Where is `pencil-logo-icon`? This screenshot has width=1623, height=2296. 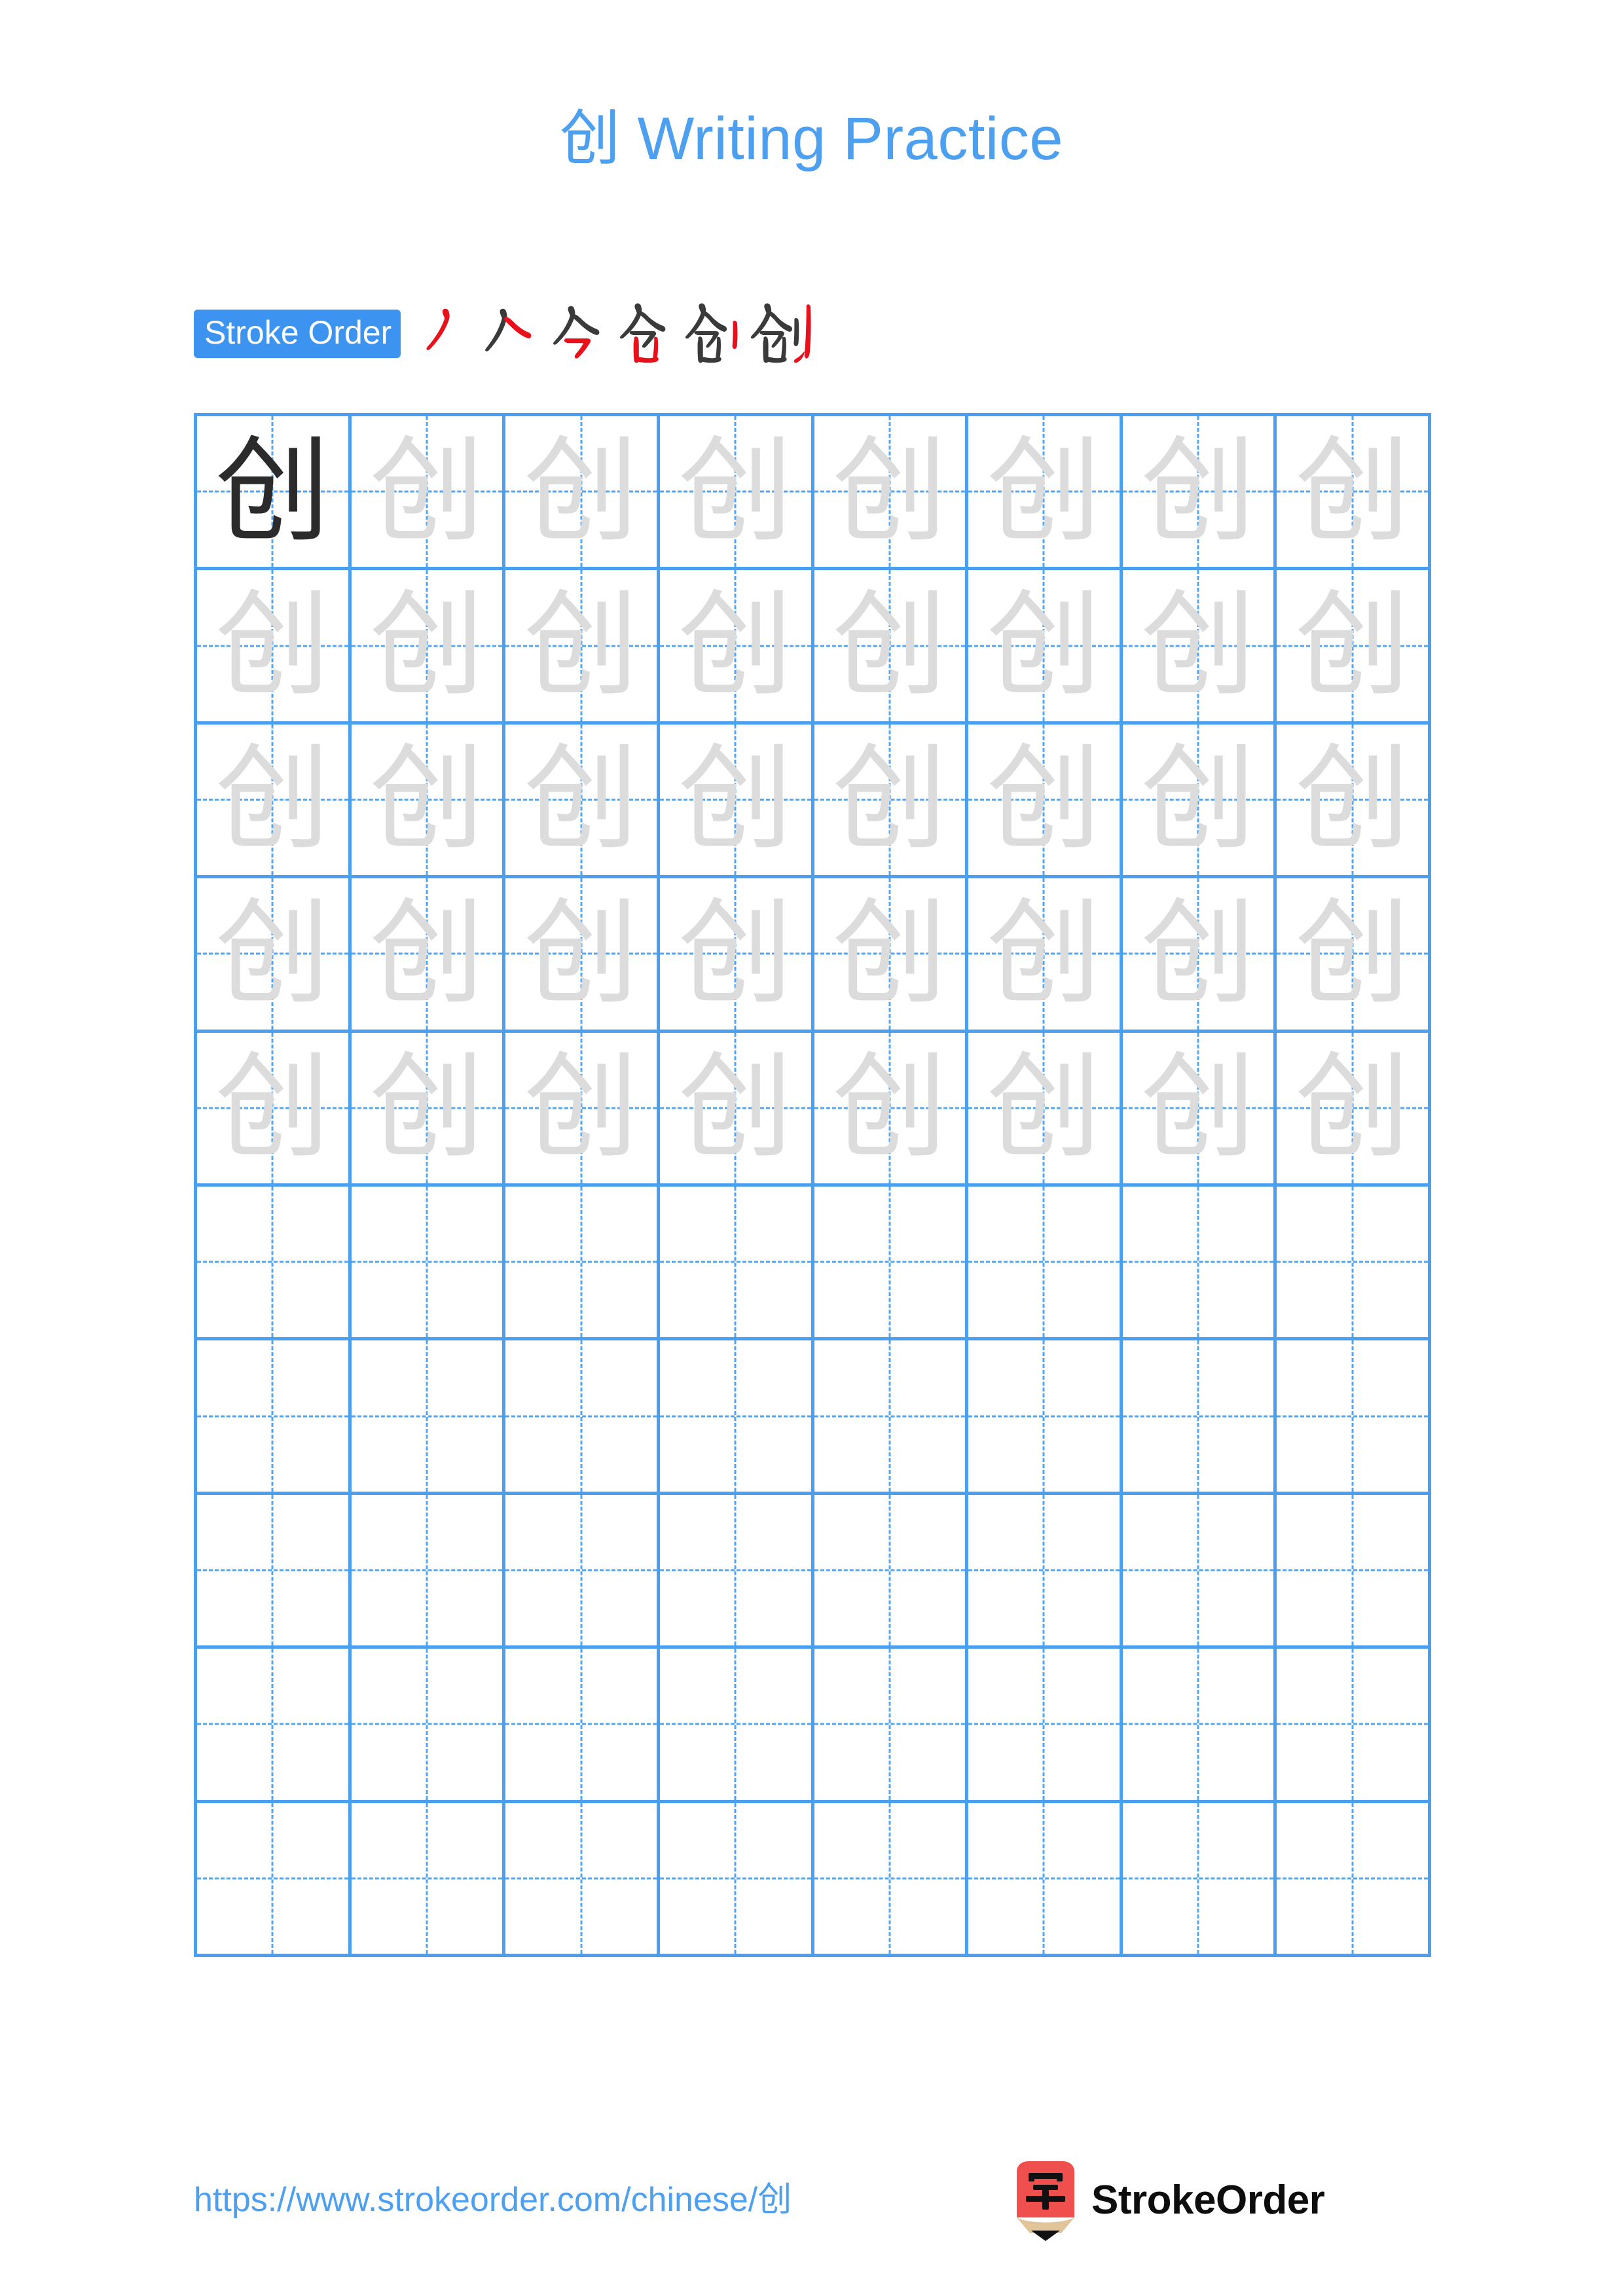 pencil-logo-icon is located at coordinates (1046, 2200).